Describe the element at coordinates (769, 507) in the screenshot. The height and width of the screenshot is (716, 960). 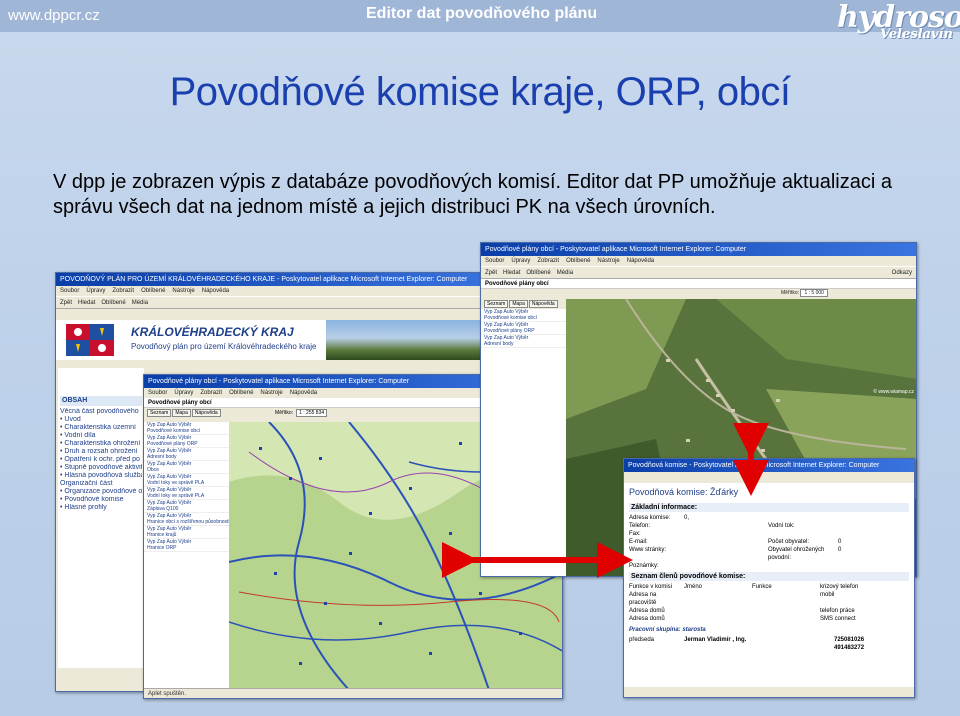
I see `basic-info-header: Základní informace:` at that location.